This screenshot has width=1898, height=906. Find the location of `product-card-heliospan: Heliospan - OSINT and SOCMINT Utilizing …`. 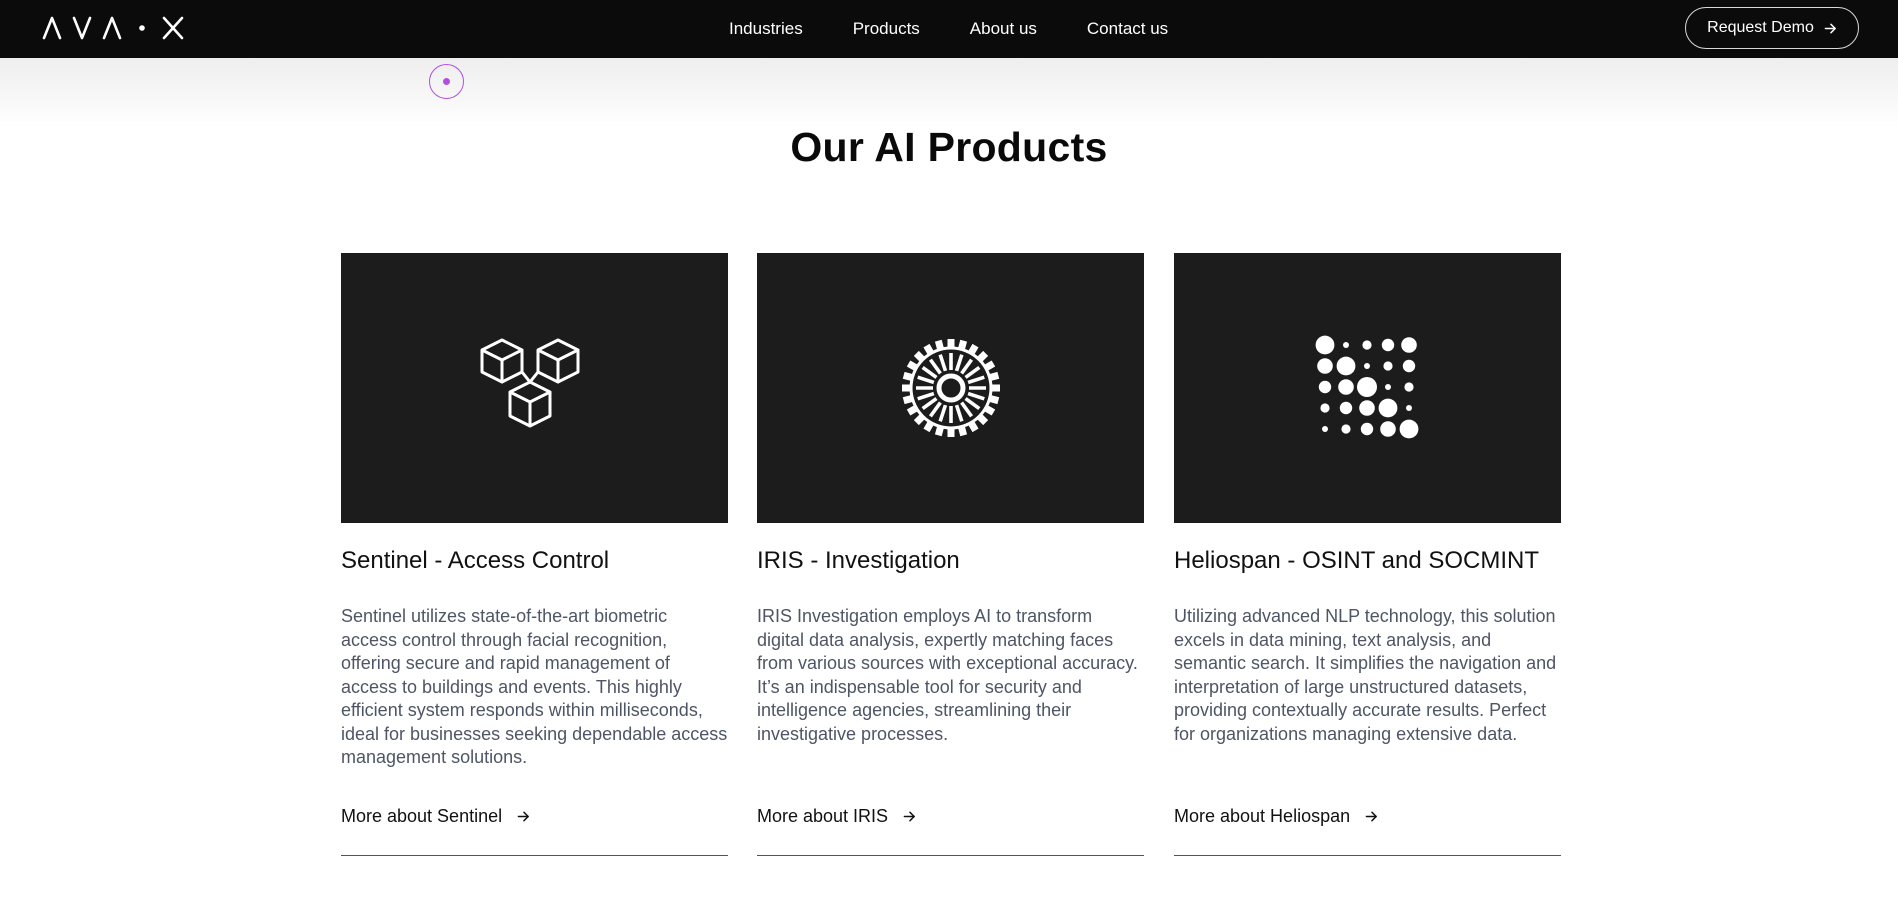

product-card-heliospan: Heliospan - OSINT and SOCMINT Utilizing … is located at coordinates (1367, 554).